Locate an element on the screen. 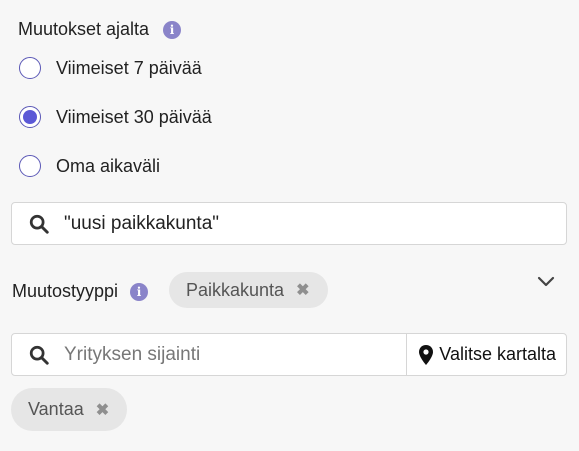 Image resolution: width=579 pixels, height=451 pixels. radio-selected-dot is located at coordinates (30, 117).